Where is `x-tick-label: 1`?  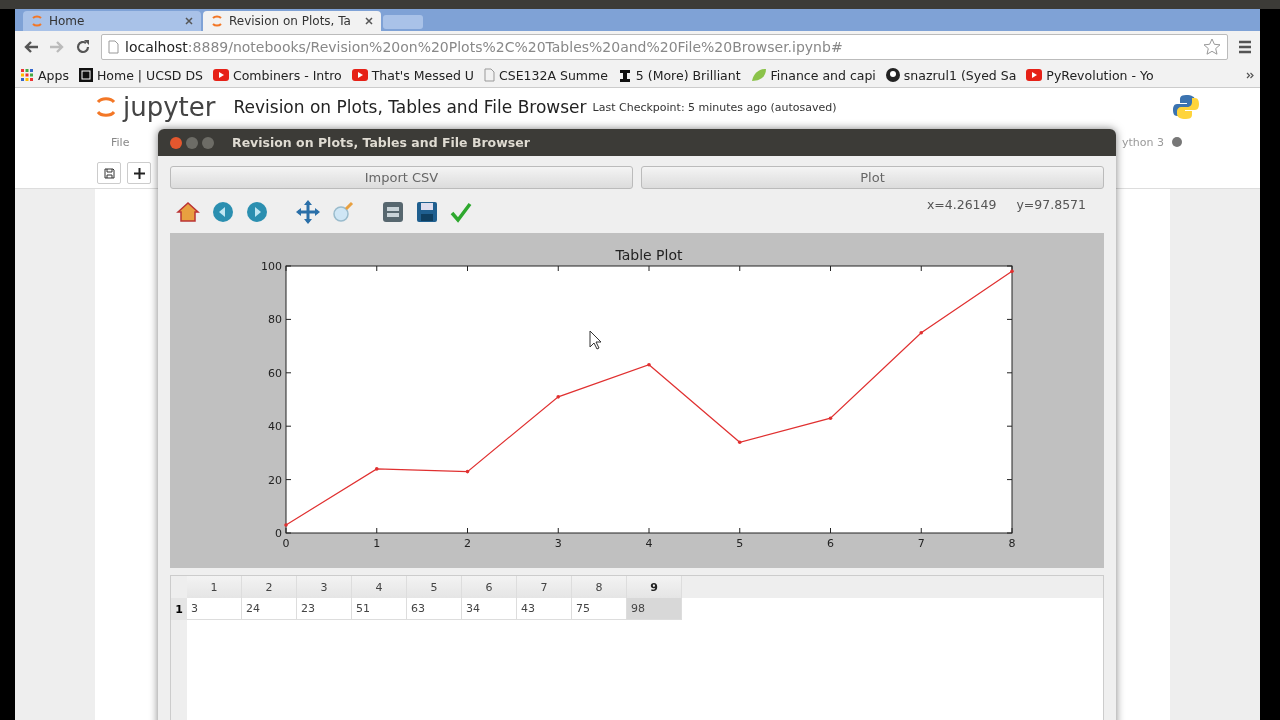 x-tick-label: 1 is located at coordinates (377, 543).